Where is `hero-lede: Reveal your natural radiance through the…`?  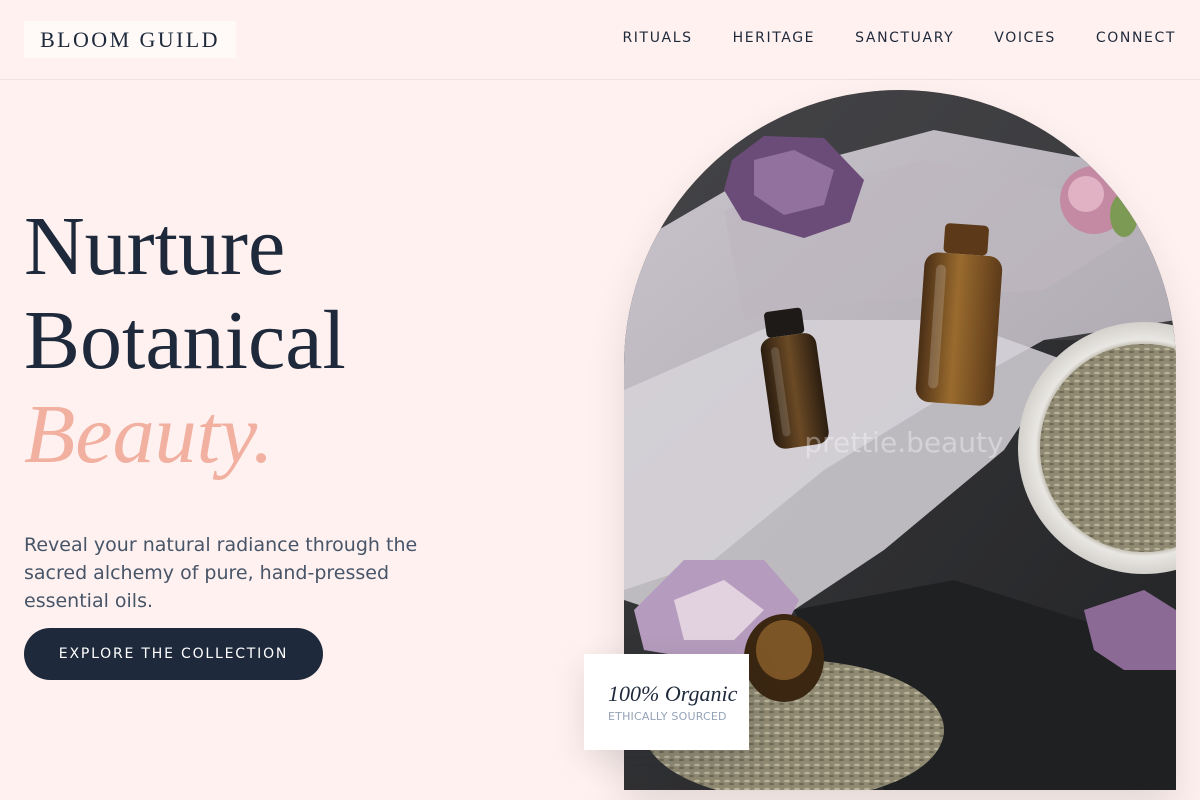
hero-lede: Reveal your natural radiance through the… is located at coordinates (221, 573).